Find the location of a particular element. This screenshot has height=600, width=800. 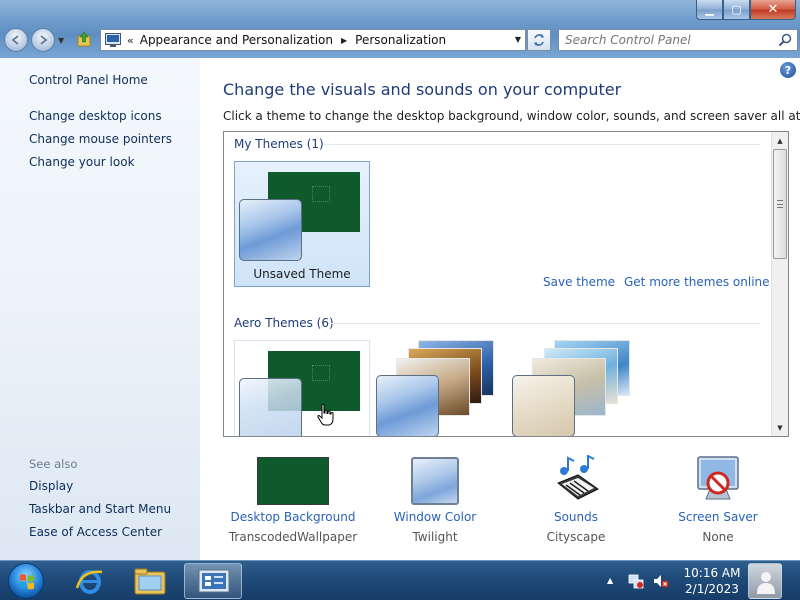

control-panel-home-link: Control Panel Home is located at coordinates (88, 80).